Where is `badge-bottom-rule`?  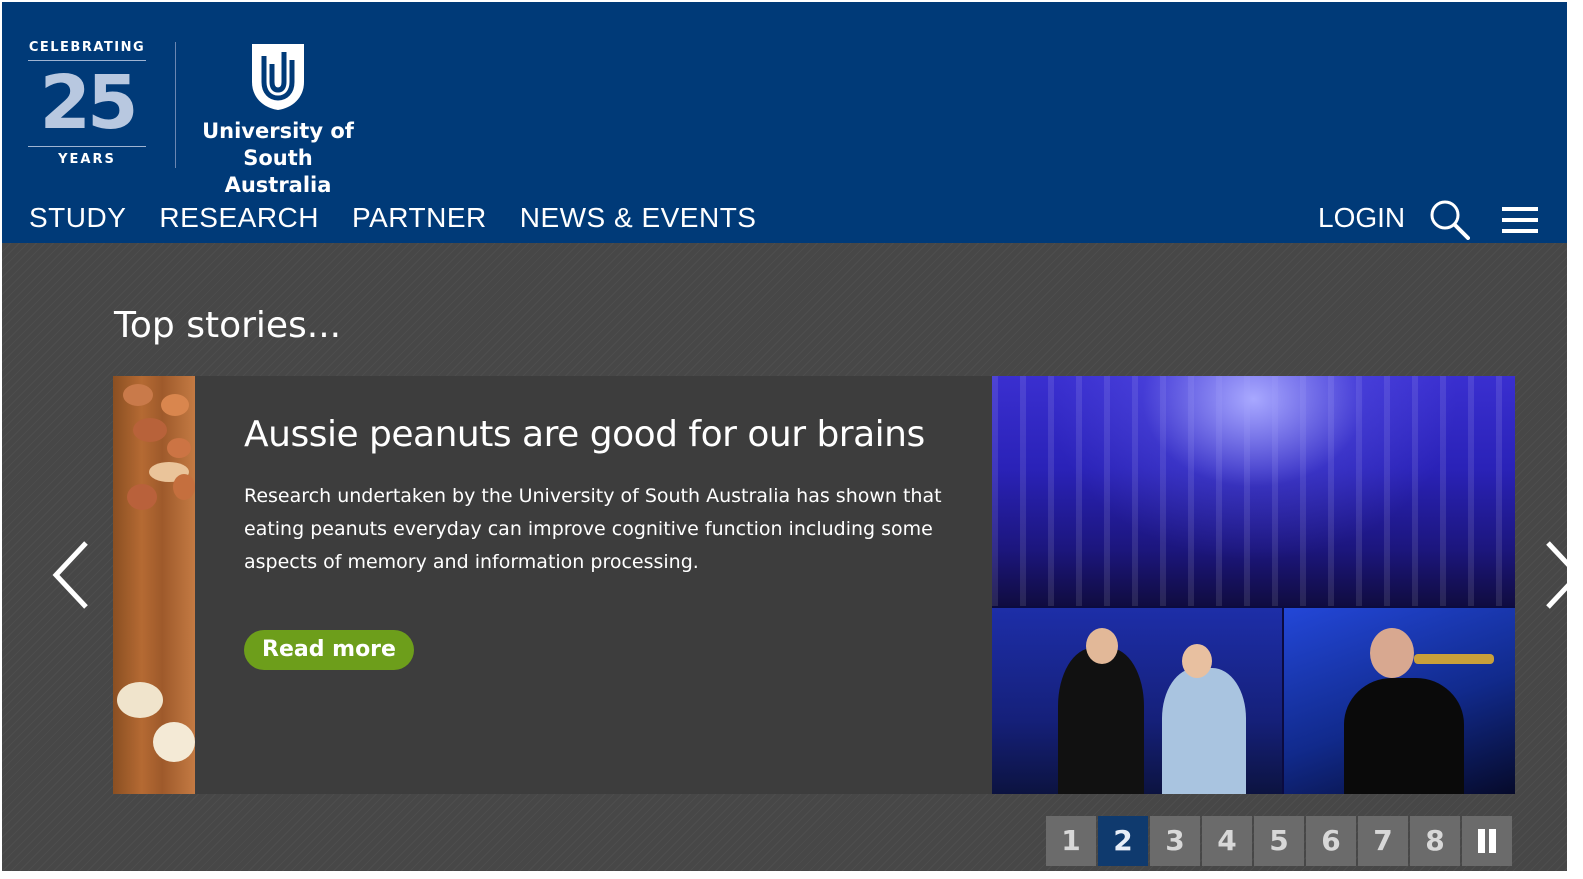
badge-bottom-rule is located at coordinates (87, 146).